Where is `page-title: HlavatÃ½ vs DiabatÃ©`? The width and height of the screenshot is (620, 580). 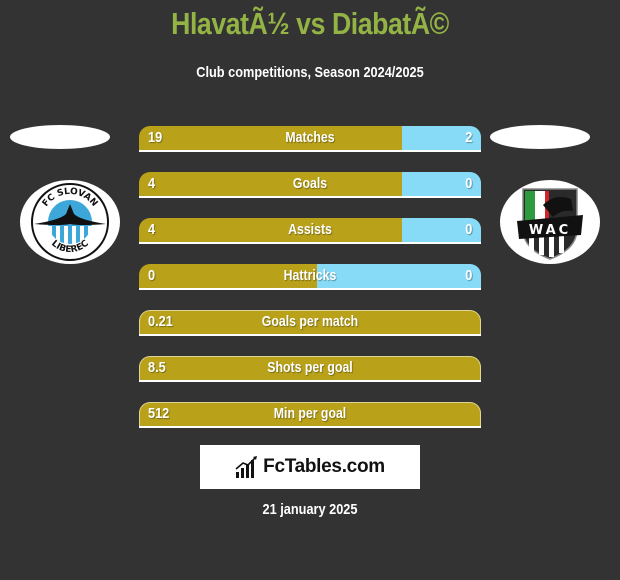 page-title: HlavatÃ½ vs DiabatÃ© is located at coordinates (310, 23).